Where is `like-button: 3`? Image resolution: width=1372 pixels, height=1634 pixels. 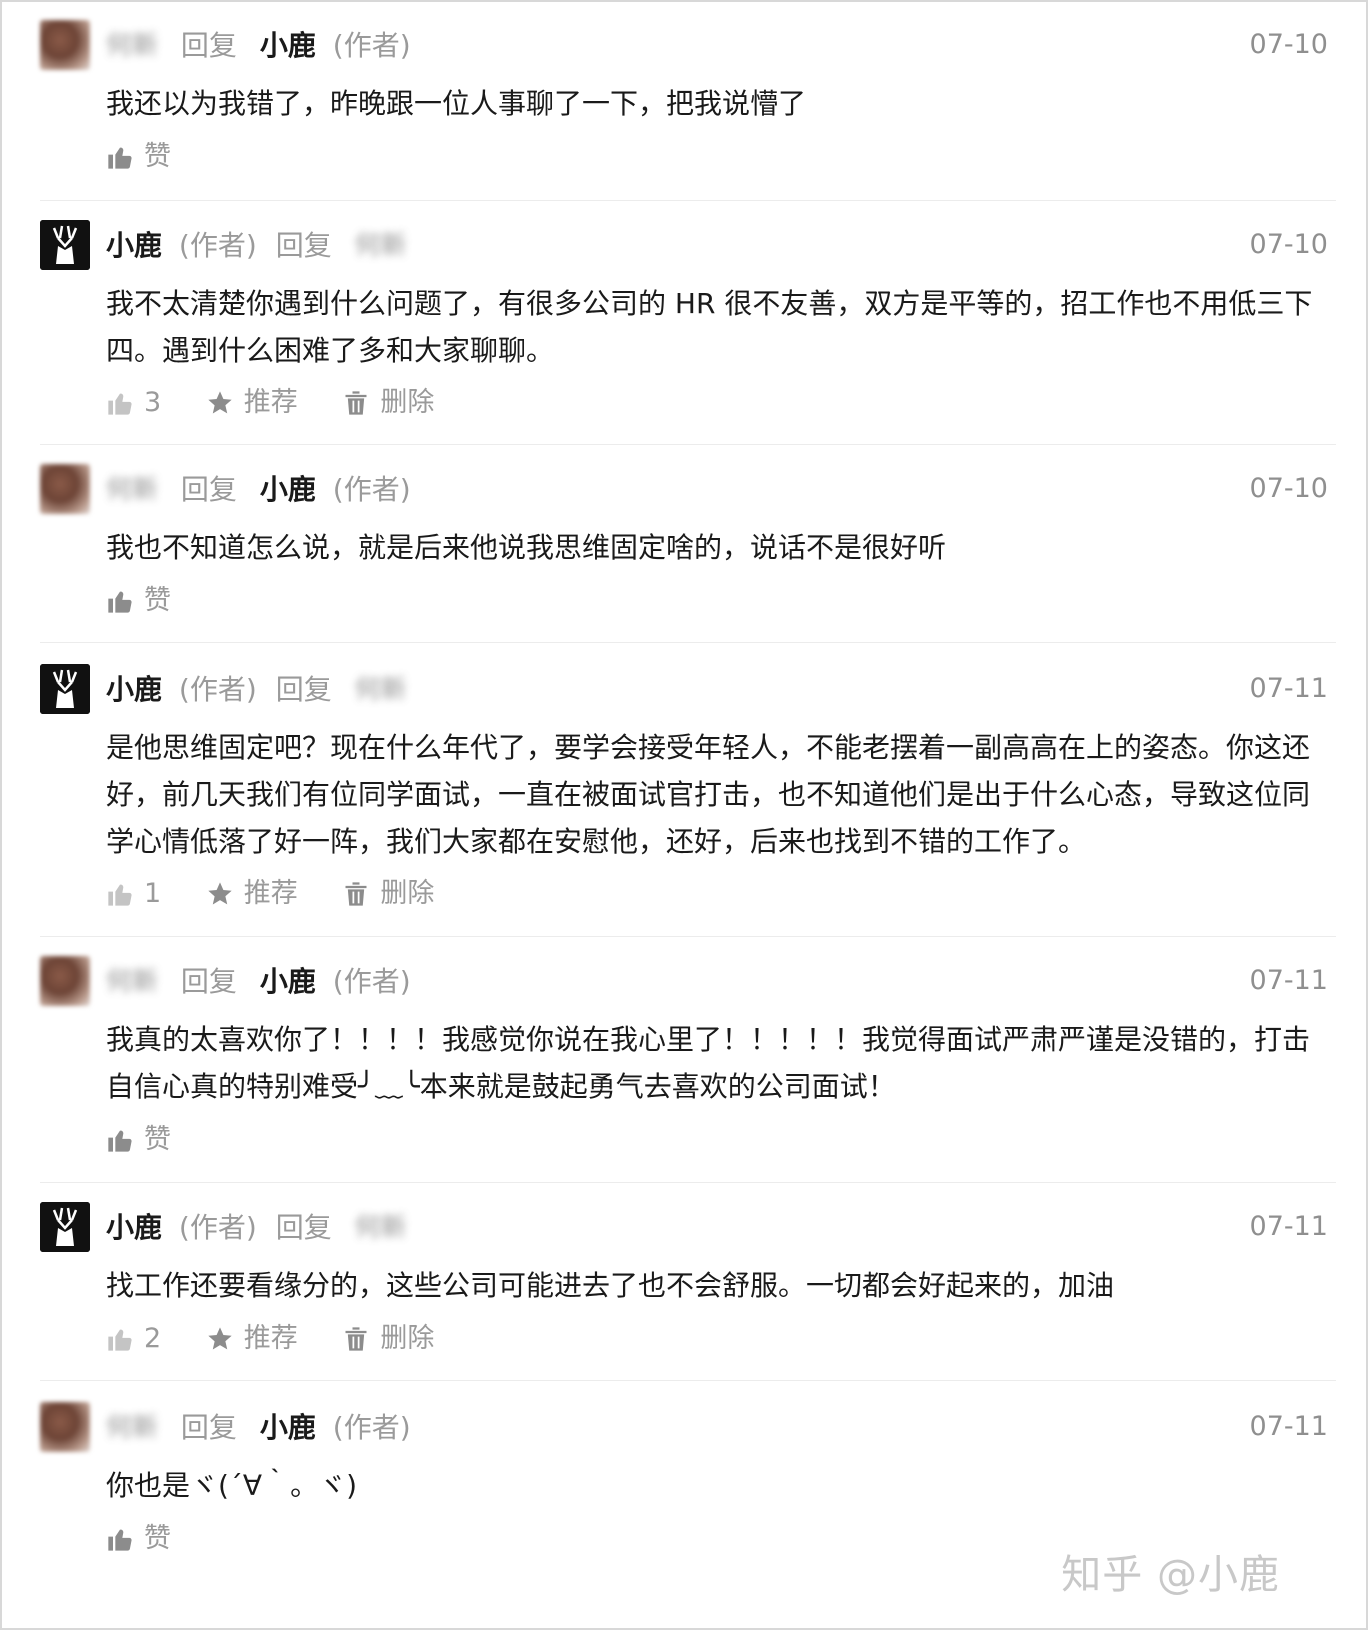 like-button: 3 is located at coordinates (133, 403).